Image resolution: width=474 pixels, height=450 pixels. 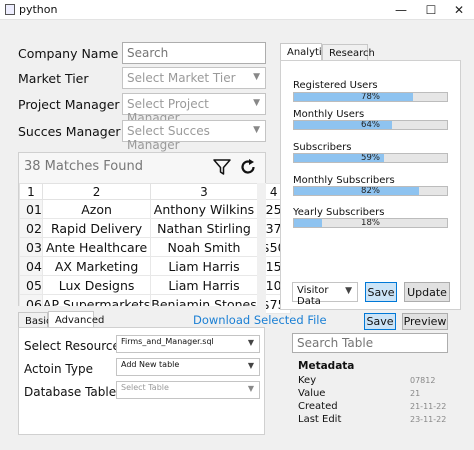 I want to click on row-index: 01, so click(x=31, y=209).